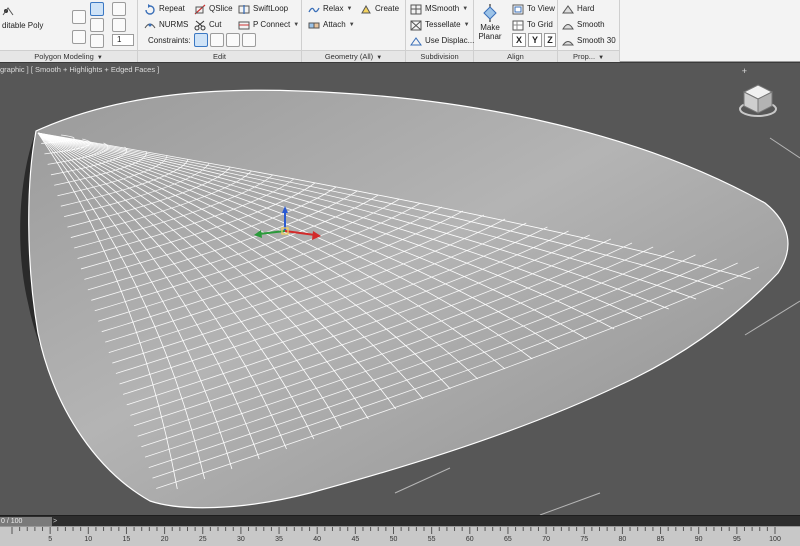  I want to click on attach-button: Attach ▼, so click(331, 25).